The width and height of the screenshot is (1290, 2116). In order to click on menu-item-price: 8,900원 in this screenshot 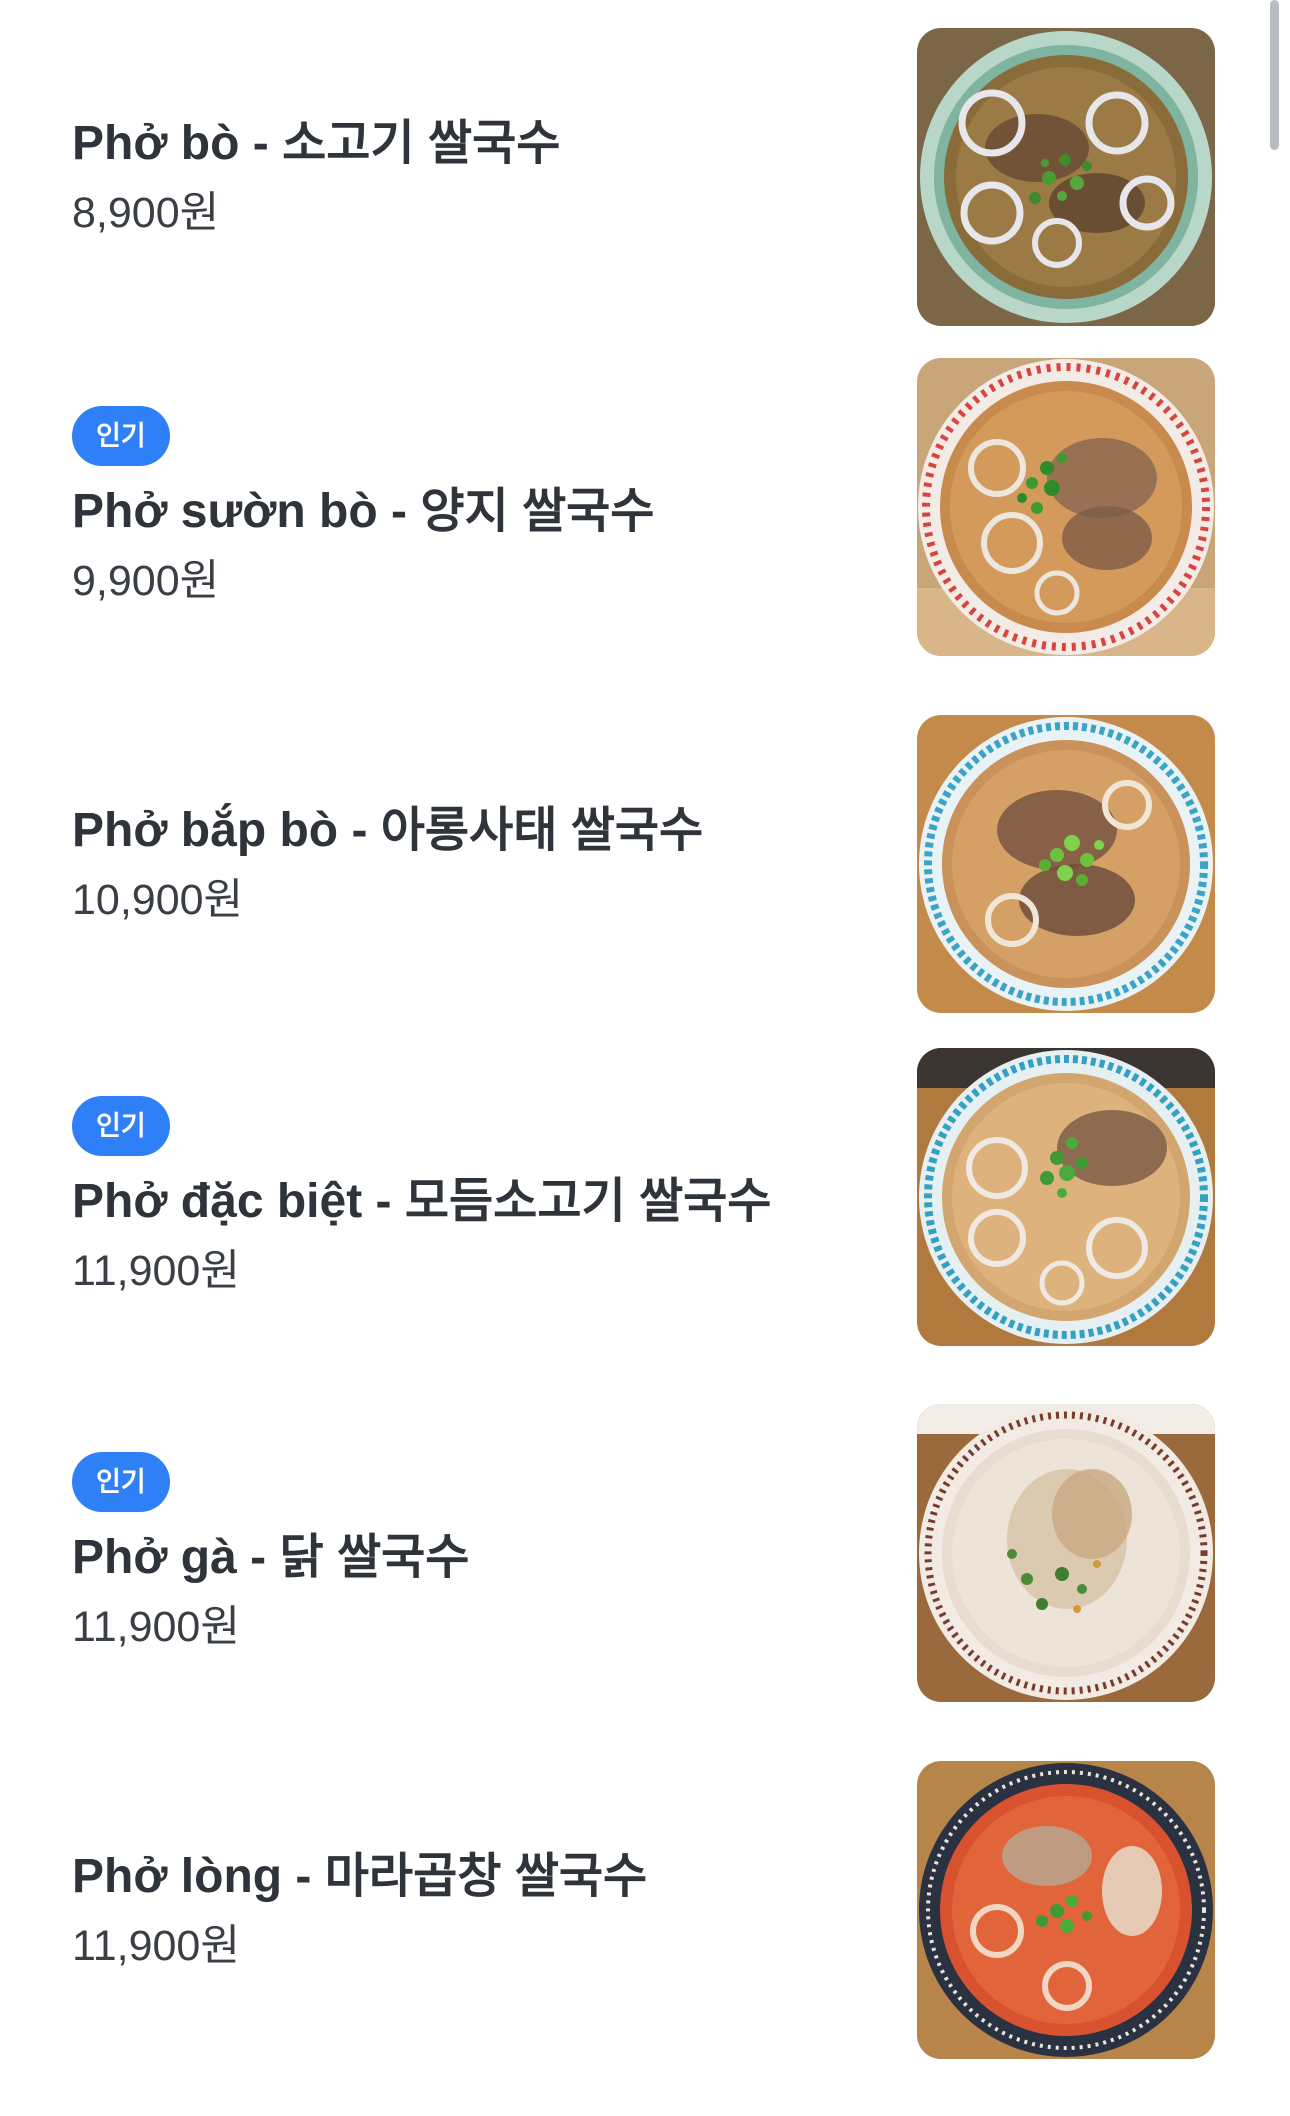, I will do `click(146, 213)`.